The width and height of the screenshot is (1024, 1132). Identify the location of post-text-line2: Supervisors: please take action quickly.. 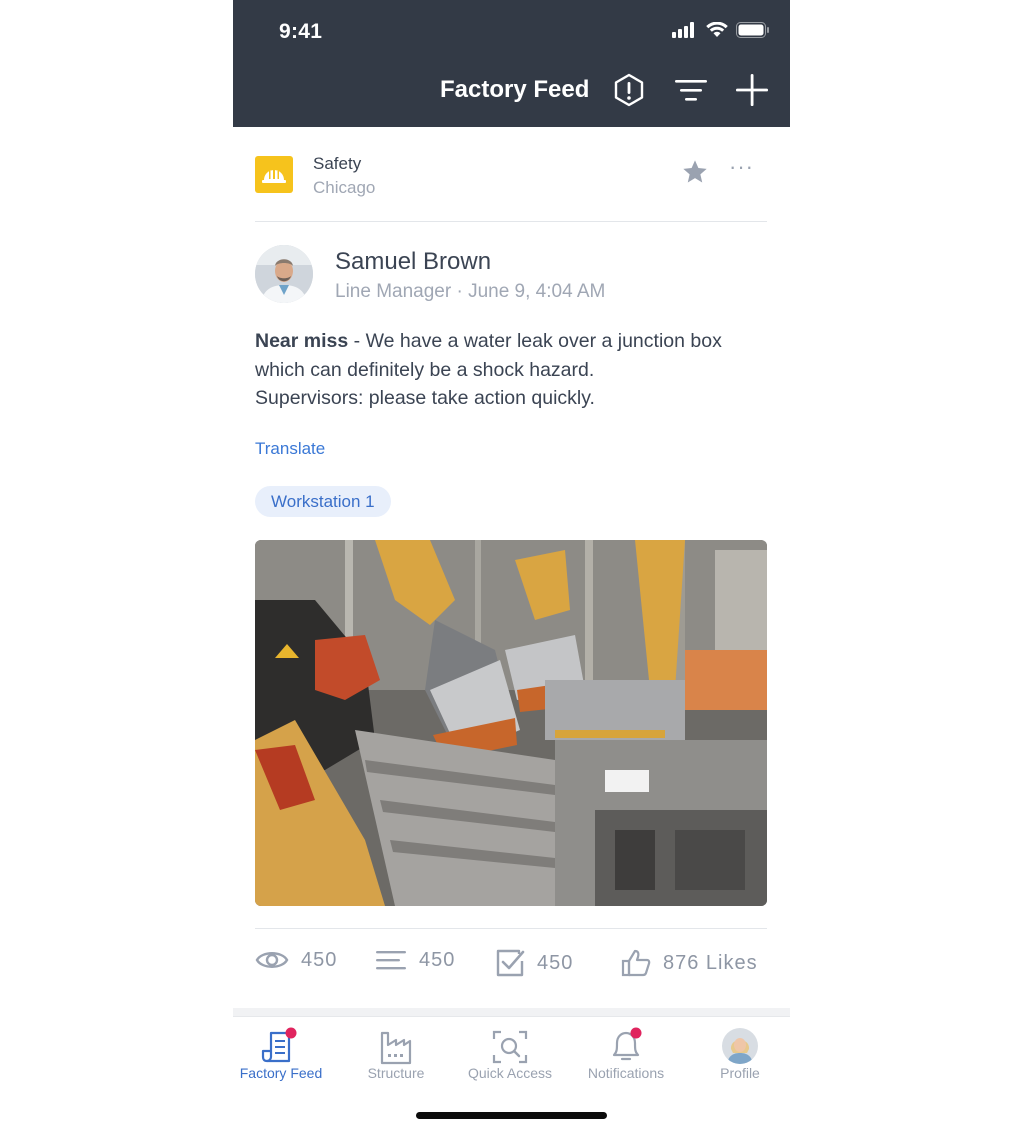
(425, 398).